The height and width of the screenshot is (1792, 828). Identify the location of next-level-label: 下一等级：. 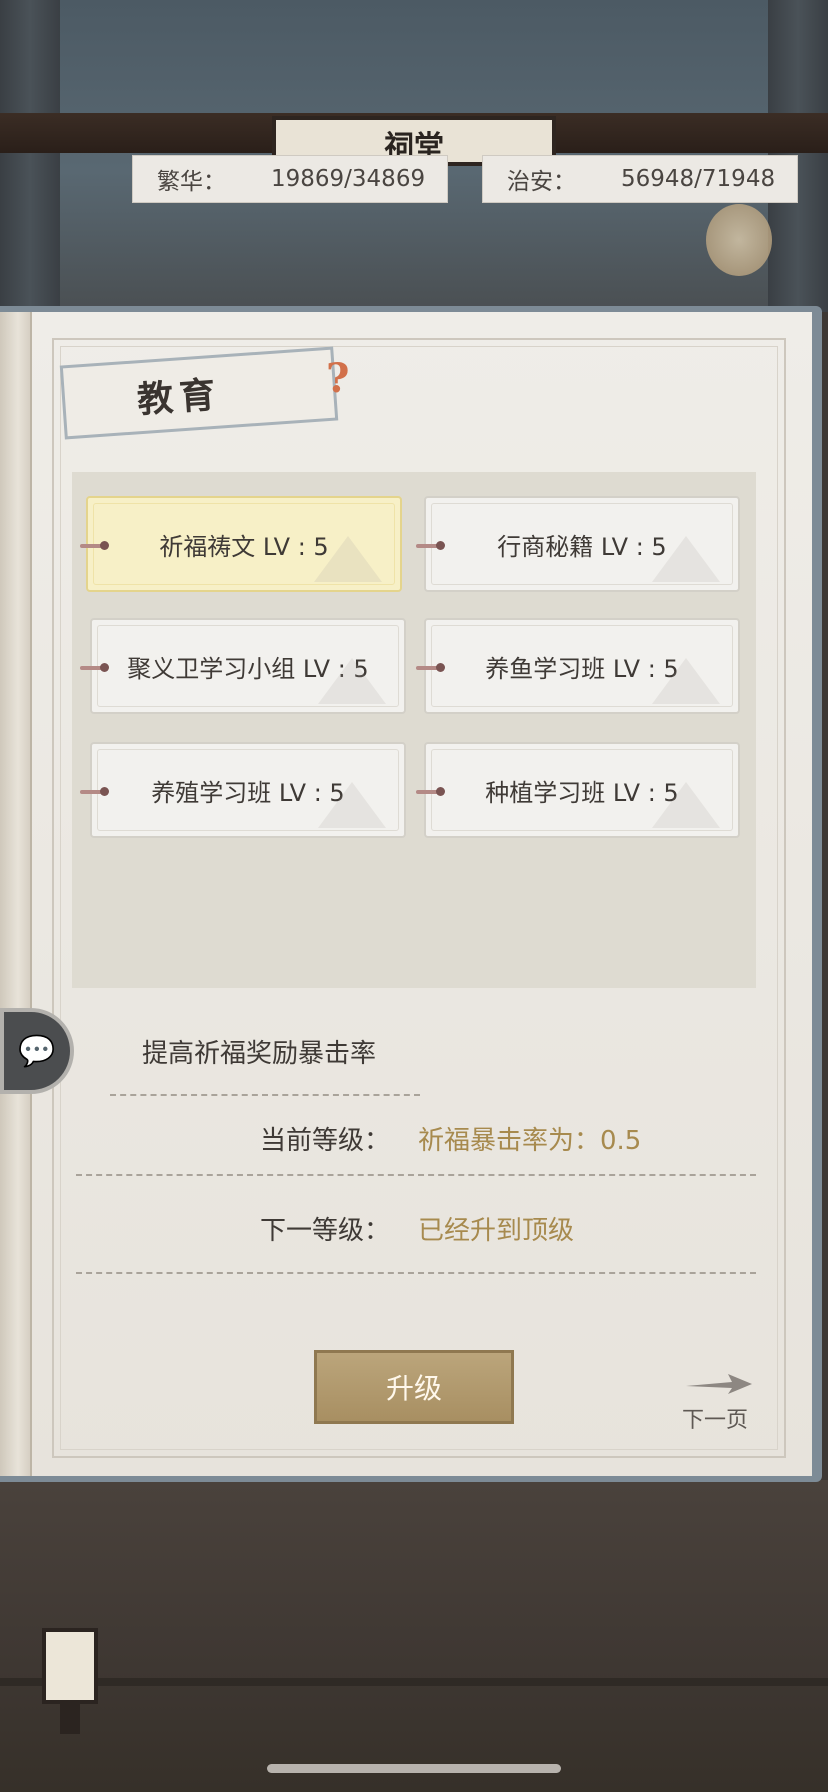
(324, 1231).